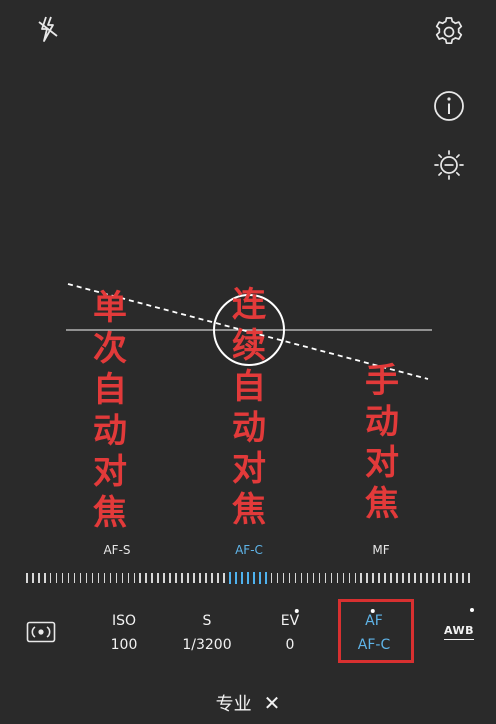 This screenshot has width=496, height=724. What do you see at coordinates (380, 550) in the screenshot?
I see `focus-mode-mf: MF` at bounding box center [380, 550].